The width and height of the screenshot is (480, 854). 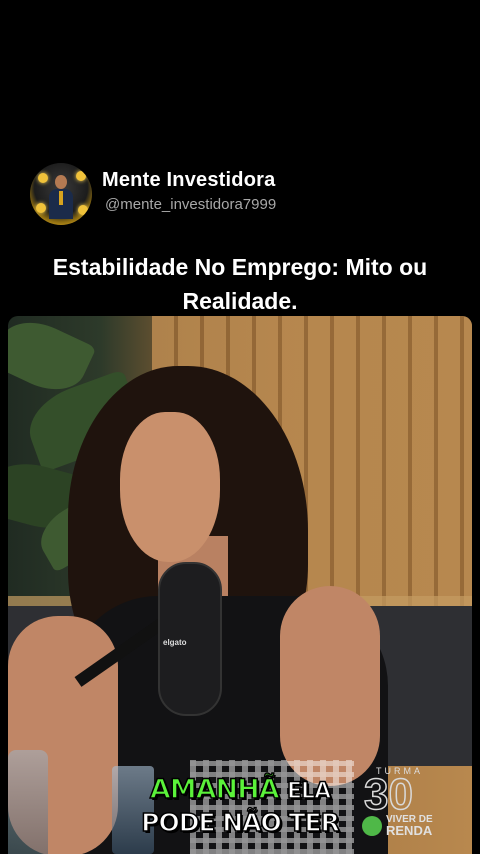 What do you see at coordinates (61, 197) in the screenshot?
I see `avatar-person-icon` at bounding box center [61, 197].